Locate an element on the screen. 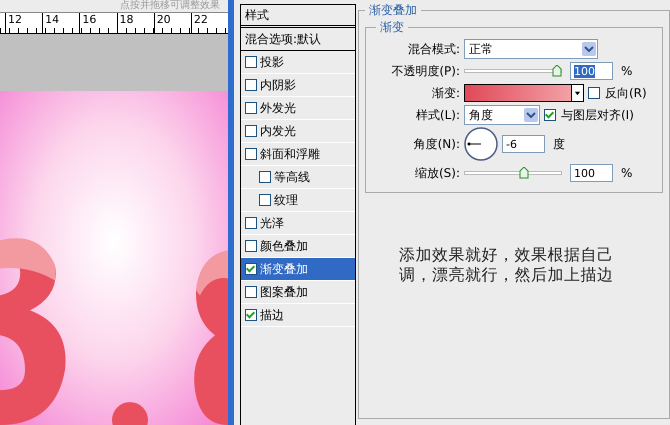 The width and height of the screenshot is (670, 425). style-list-item: 投影 is located at coordinates (298, 62).